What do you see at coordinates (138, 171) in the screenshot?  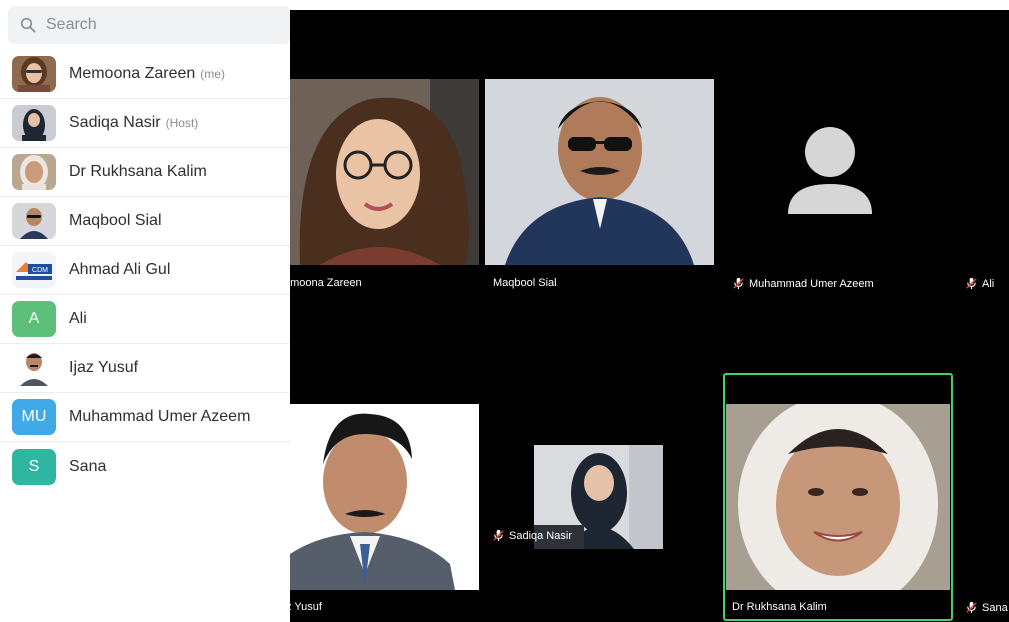 I see `participant-name: Dr Rukhsana Kalim` at bounding box center [138, 171].